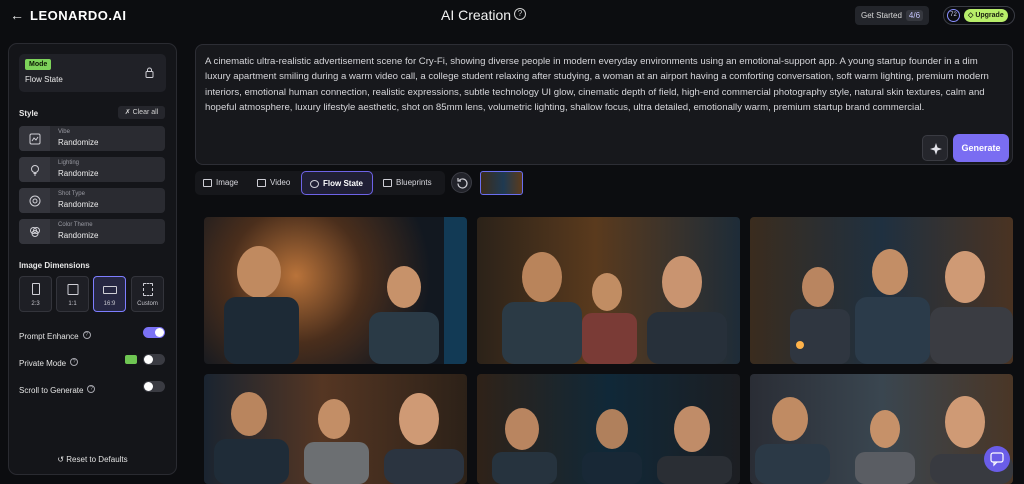 The height and width of the screenshot is (484, 1024). Describe the element at coordinates (38, 64) in the screenshot. I see `mode-tag: Mode` at that location.